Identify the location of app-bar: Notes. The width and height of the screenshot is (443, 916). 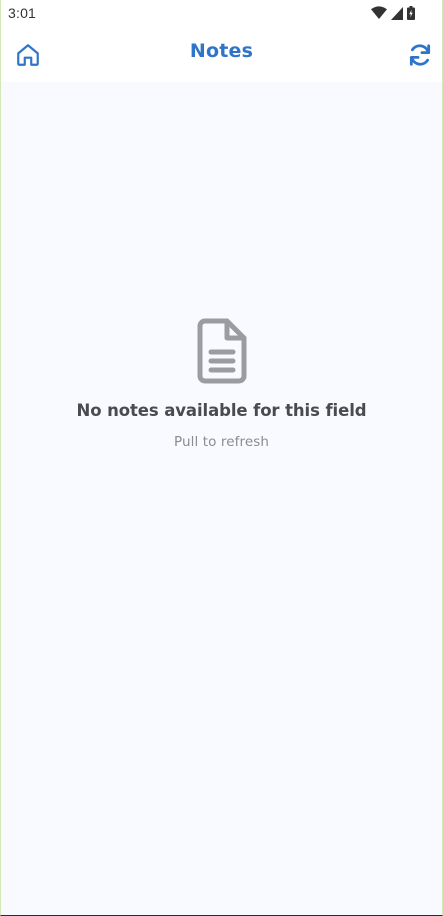
(221, 54).